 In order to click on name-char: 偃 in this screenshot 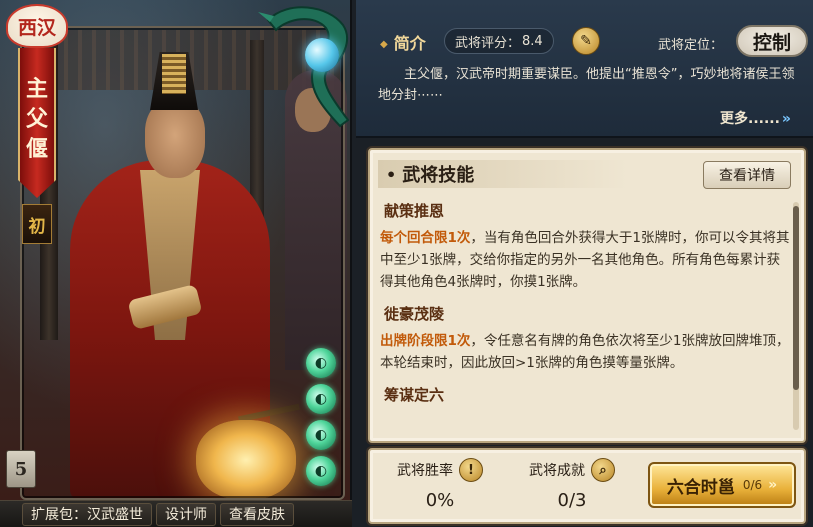, I will do `click(36, 149)`.